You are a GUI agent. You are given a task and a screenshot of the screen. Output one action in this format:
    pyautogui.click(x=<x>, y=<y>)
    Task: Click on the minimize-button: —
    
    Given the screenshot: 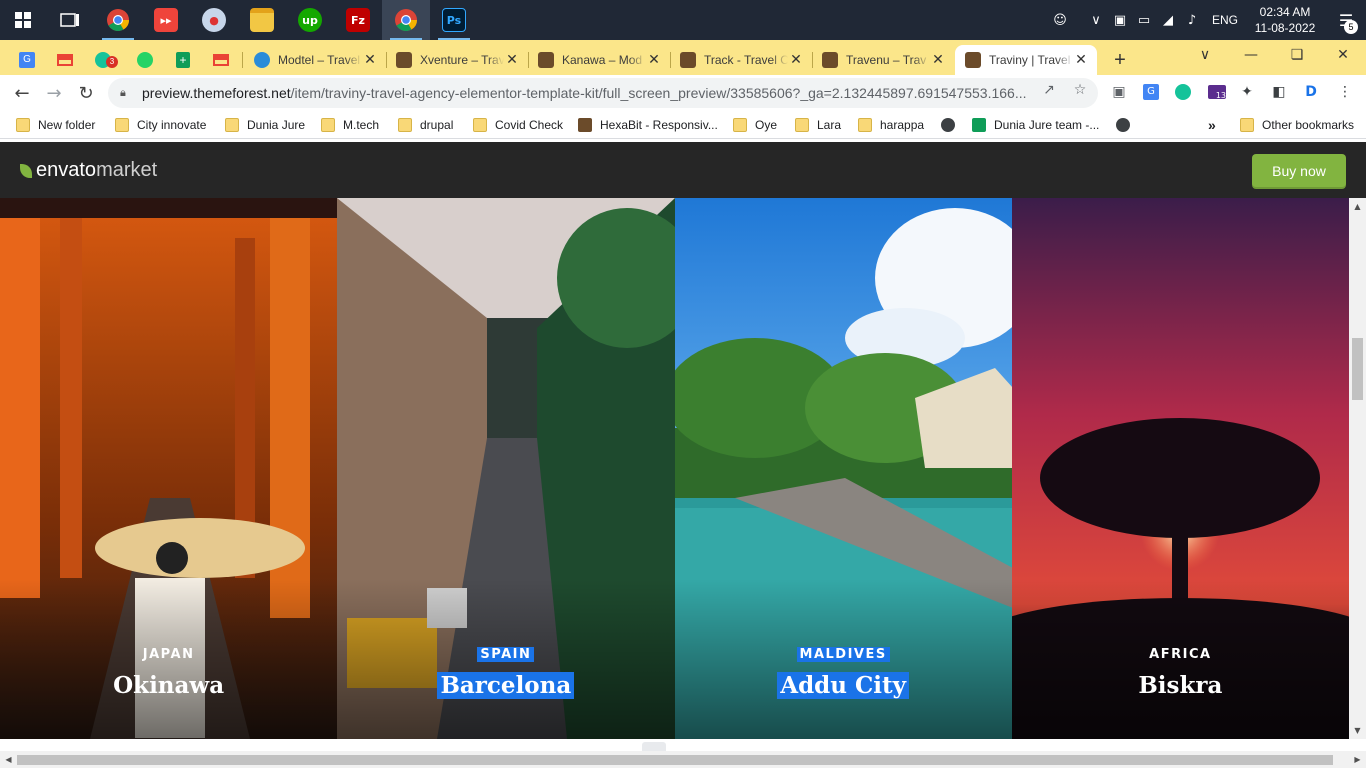 What is the action you would take?
    pyautogui.click(x=1251, y=55)
    